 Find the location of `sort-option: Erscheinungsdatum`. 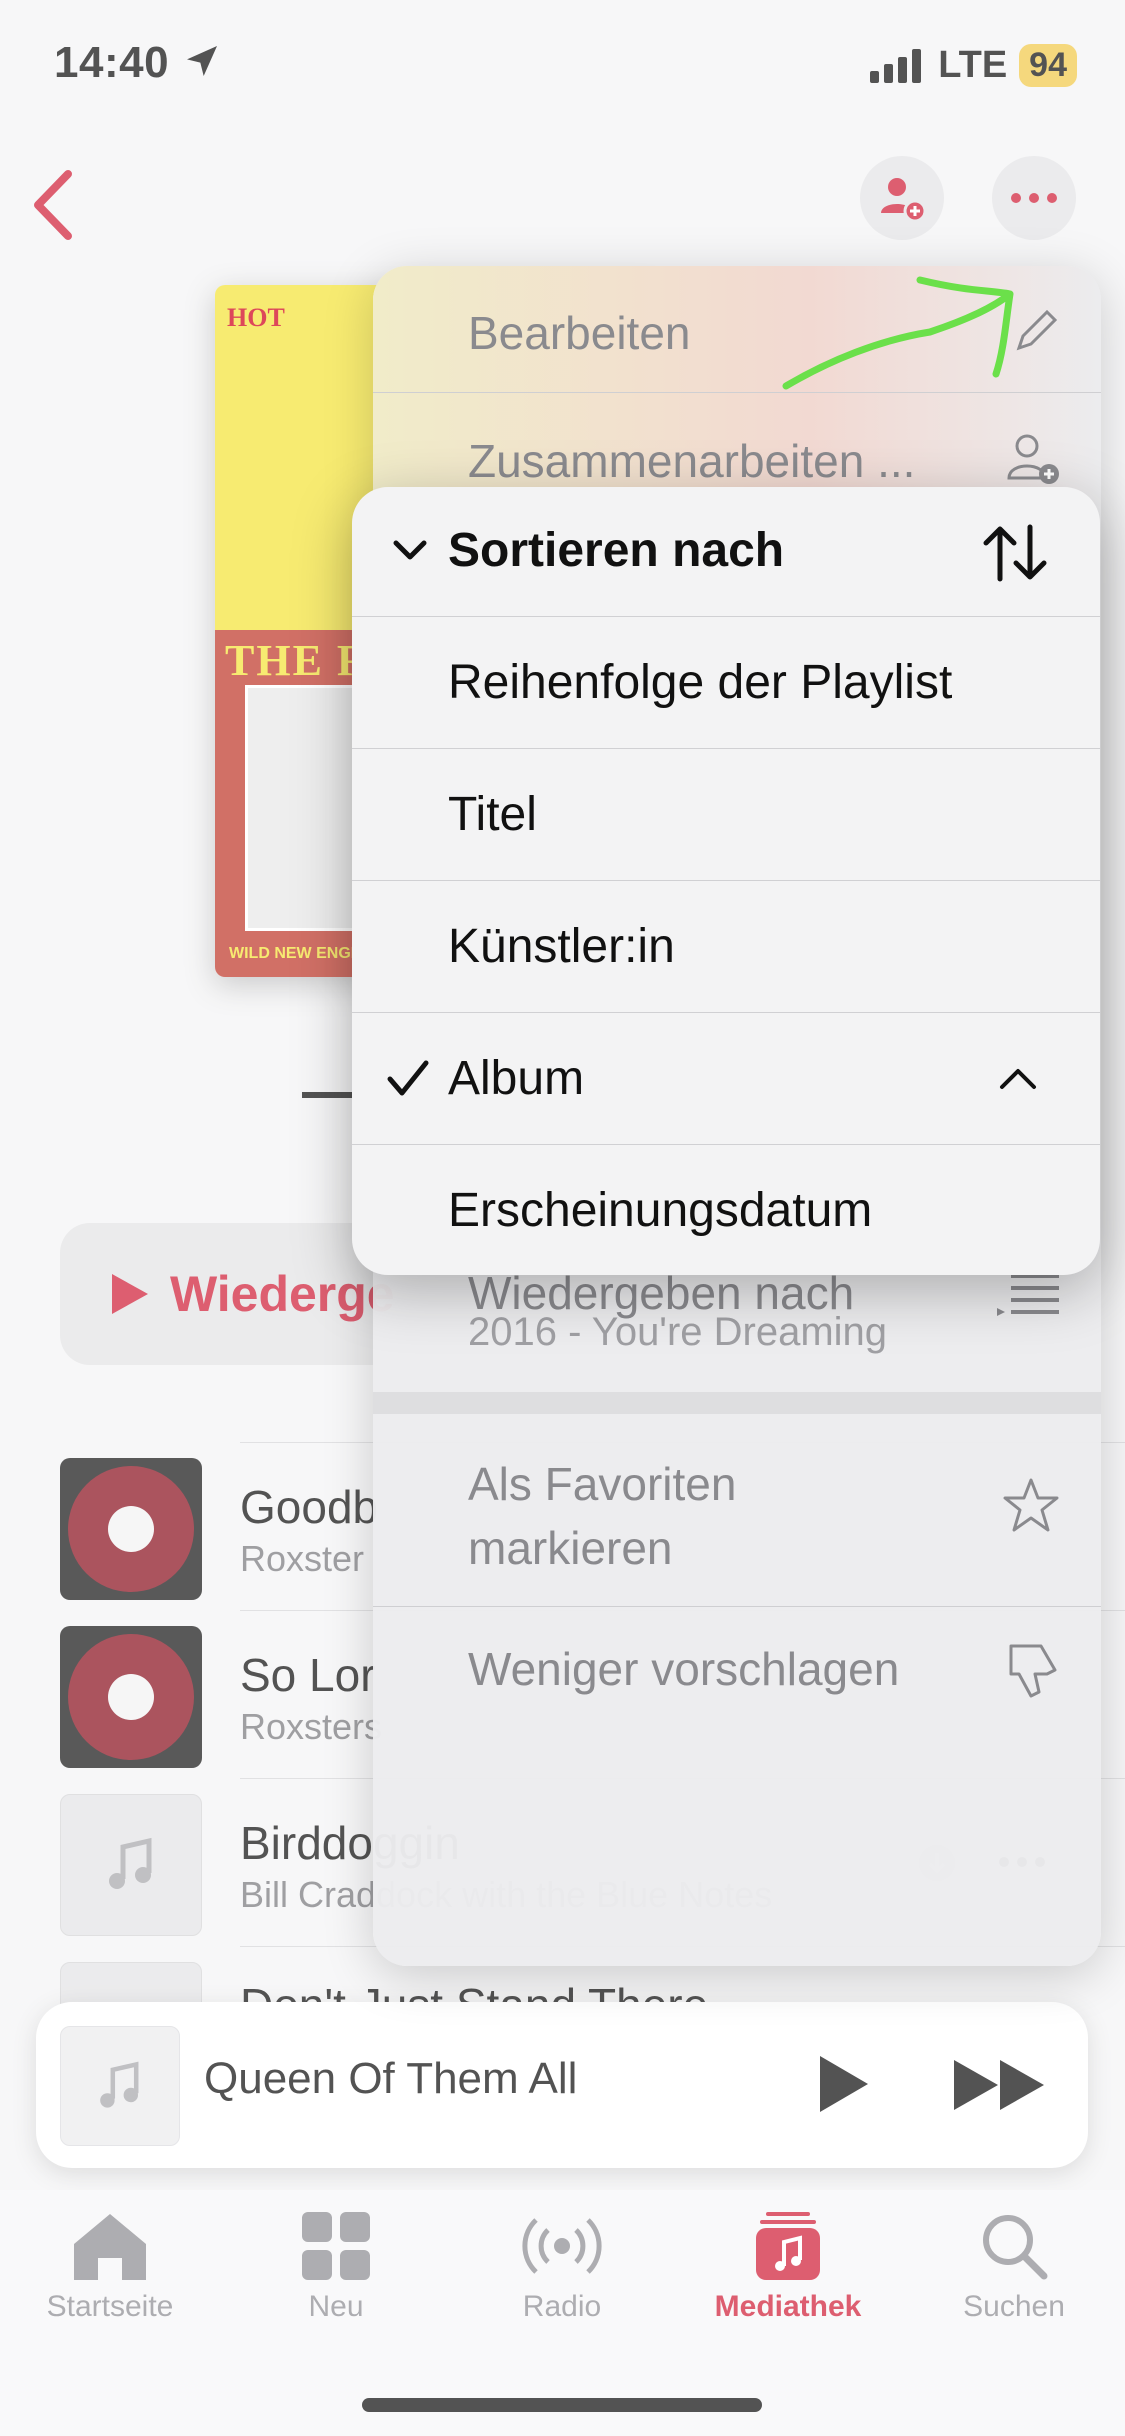

sort-option: Erscheinungsdatum is located at coordinates (726, 1210).